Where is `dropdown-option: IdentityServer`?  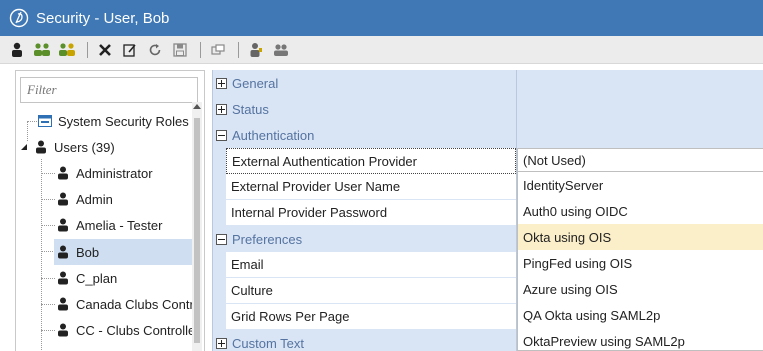
dropdown-option: IdentityServer is located at coordinates (640, 185).